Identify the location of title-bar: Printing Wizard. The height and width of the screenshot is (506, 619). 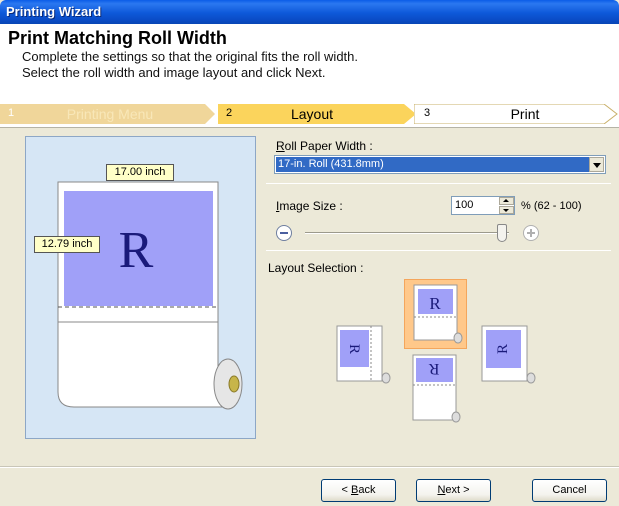
(309, 12).